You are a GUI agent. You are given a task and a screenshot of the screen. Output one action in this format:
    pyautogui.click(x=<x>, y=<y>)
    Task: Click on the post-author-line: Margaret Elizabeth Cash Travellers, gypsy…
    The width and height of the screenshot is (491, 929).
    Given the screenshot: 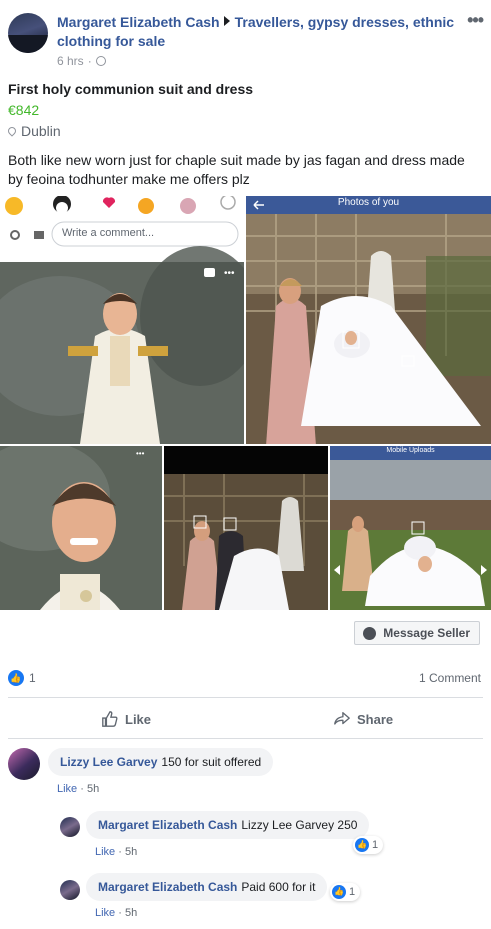 What is the action you would take?
    pyautogui.click(x=259, y=32)
    